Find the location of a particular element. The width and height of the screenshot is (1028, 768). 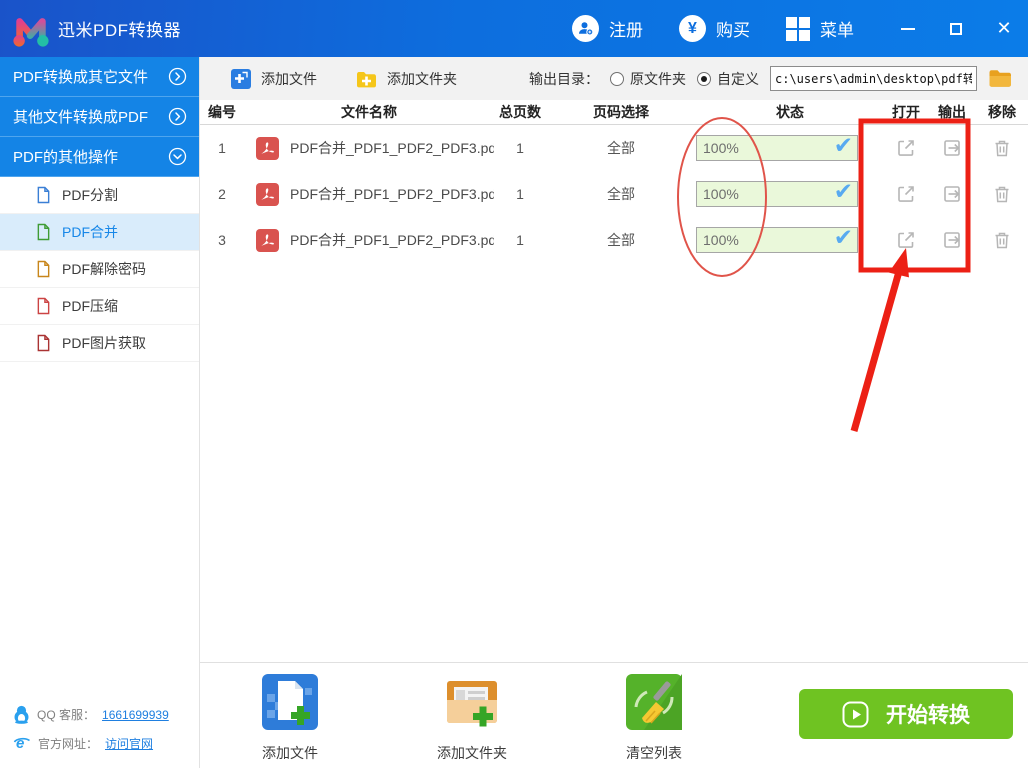

col-header-page-range: 页码选择 is located at coordinates (621, 112).